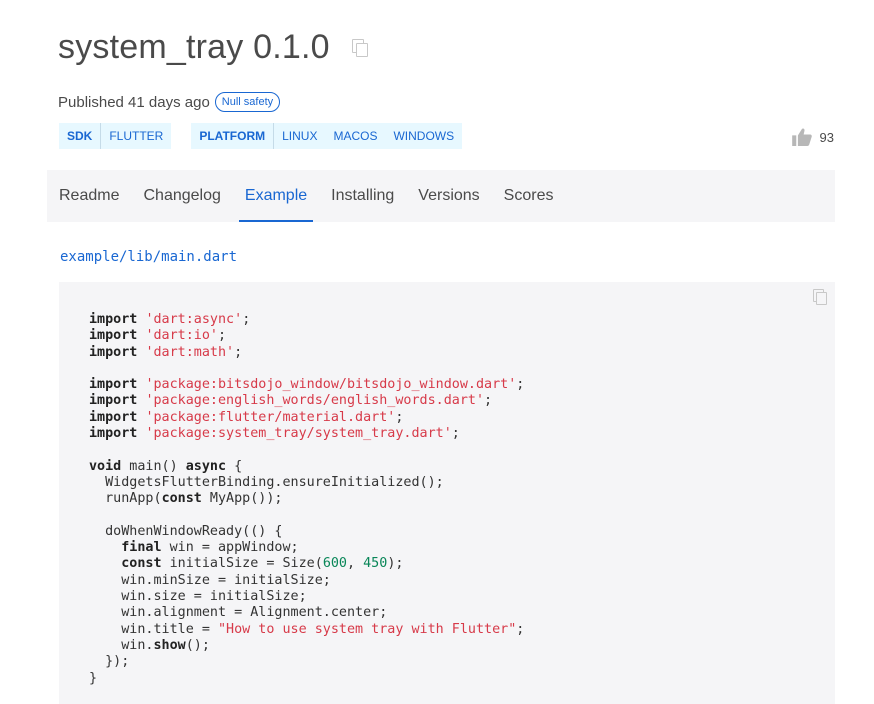  I want to click on tag-group-platform: PLATFORM LINUX MACOS WINDOWS, so click(327, 136).